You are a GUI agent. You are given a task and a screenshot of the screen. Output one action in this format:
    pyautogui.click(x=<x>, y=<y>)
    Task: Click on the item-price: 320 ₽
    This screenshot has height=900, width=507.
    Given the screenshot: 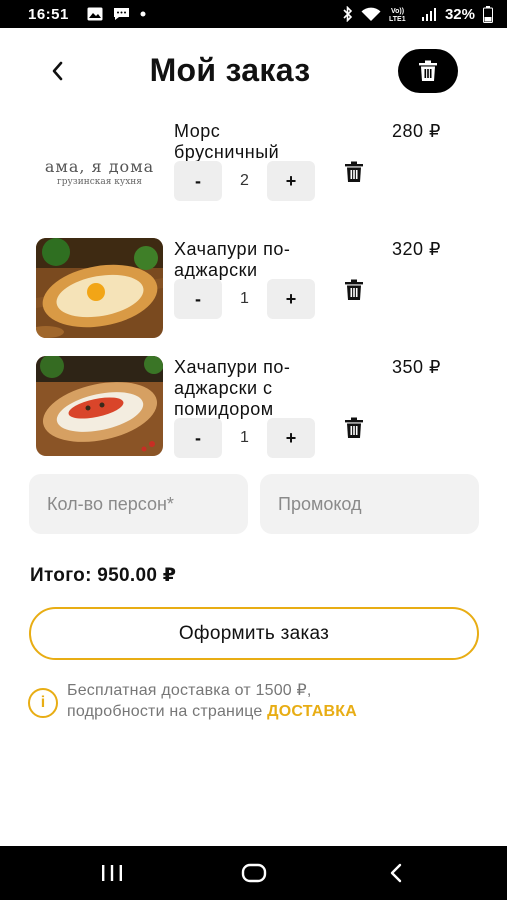 What is the action you would take?
    pyautogui.click(x=416, y=249)
    